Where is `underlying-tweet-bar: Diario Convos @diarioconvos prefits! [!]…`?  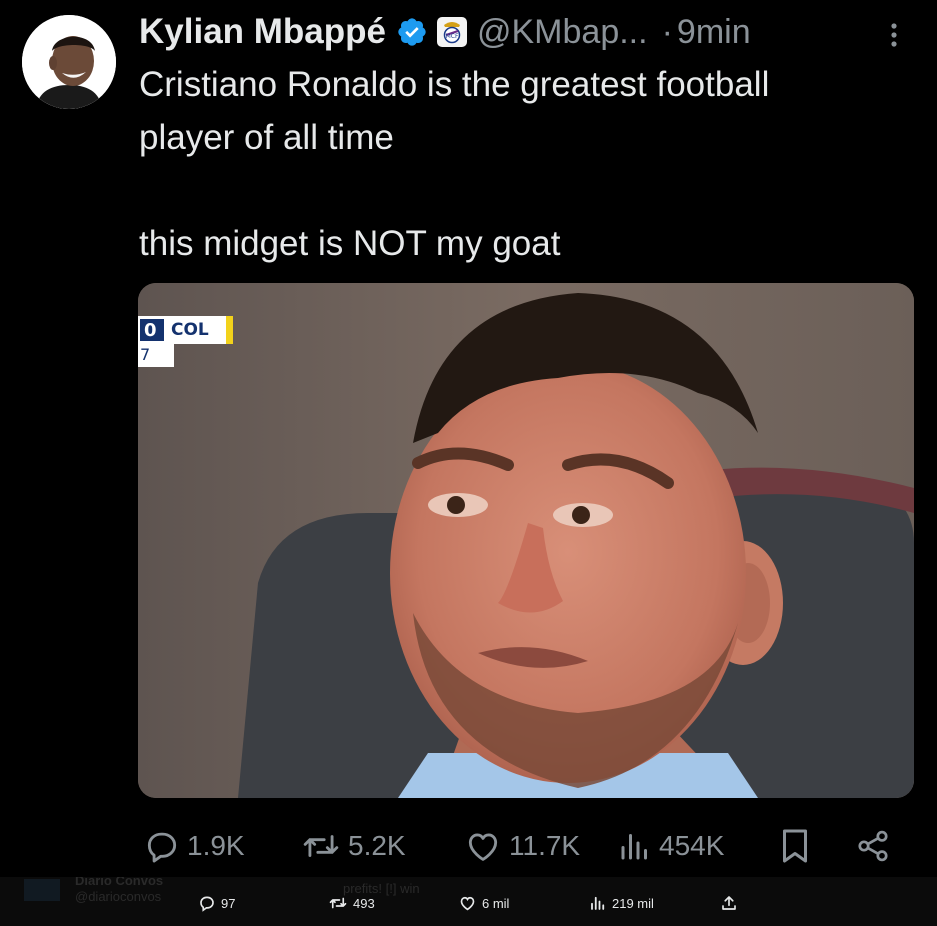
underlying-tweet-bar: Diario Convos @diarioconvos prefits! [!]… is located at coordinates (468, 901).